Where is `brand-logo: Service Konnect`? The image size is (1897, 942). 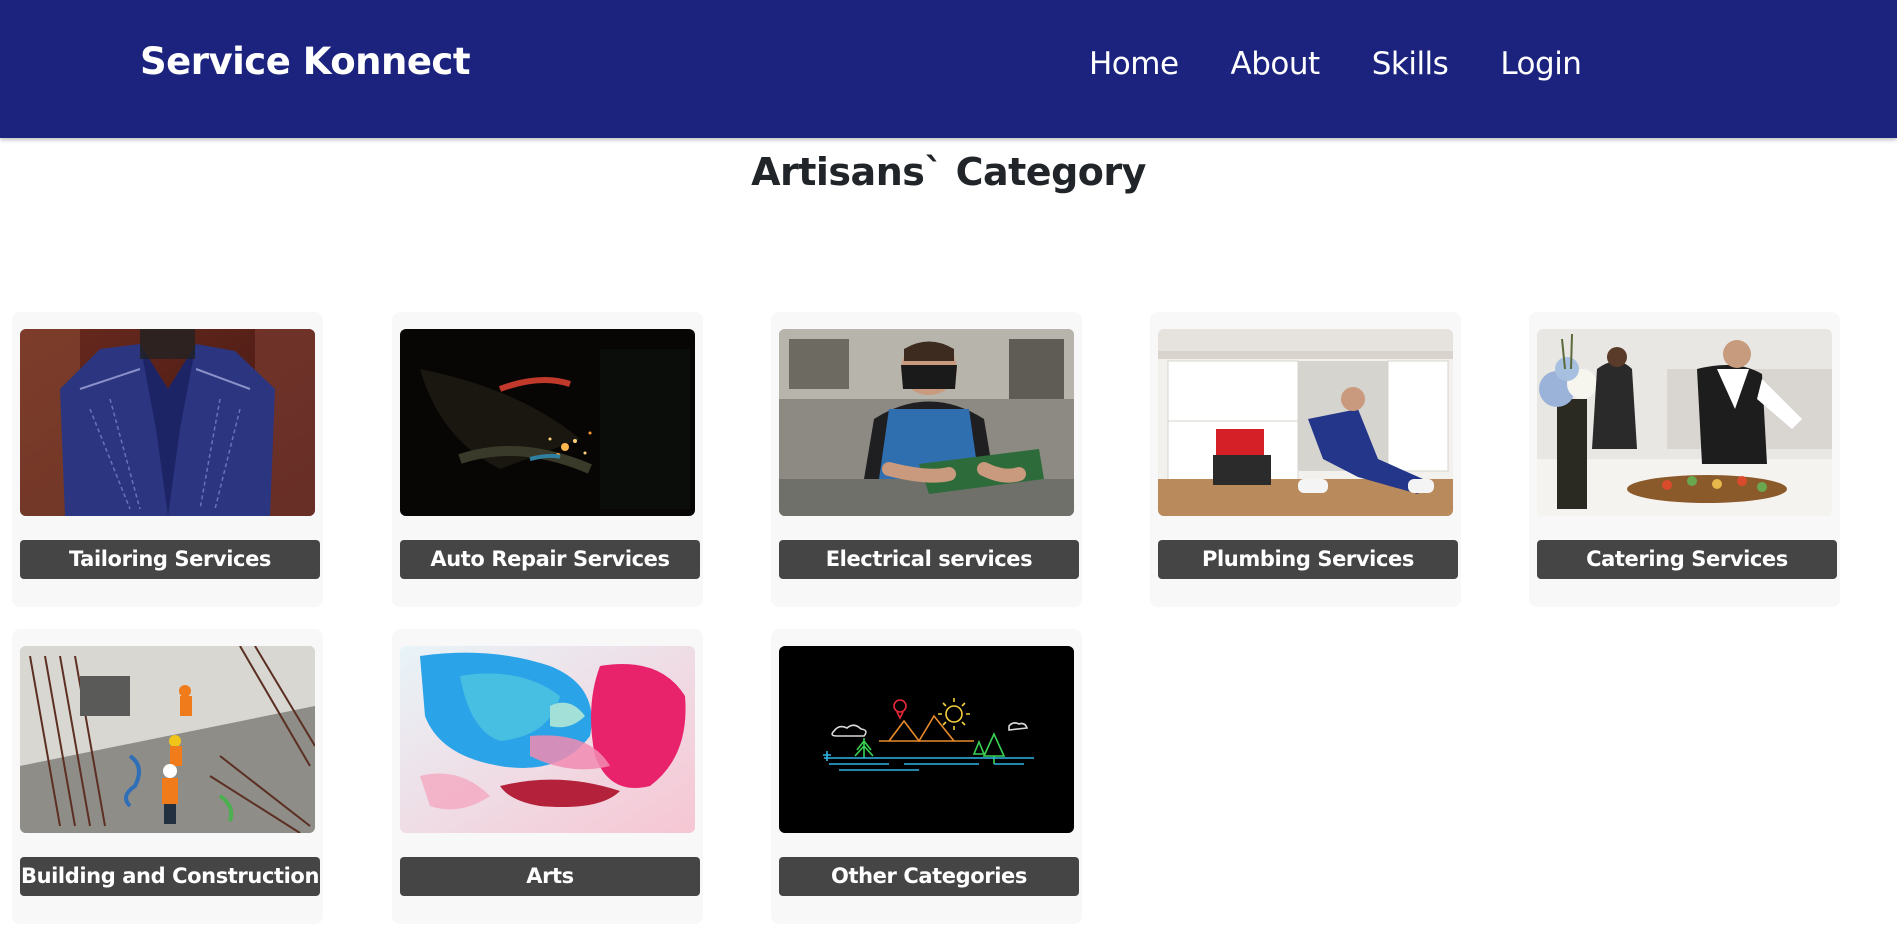
brand-logo: Service Konnect is located at coordinates (305, 61).